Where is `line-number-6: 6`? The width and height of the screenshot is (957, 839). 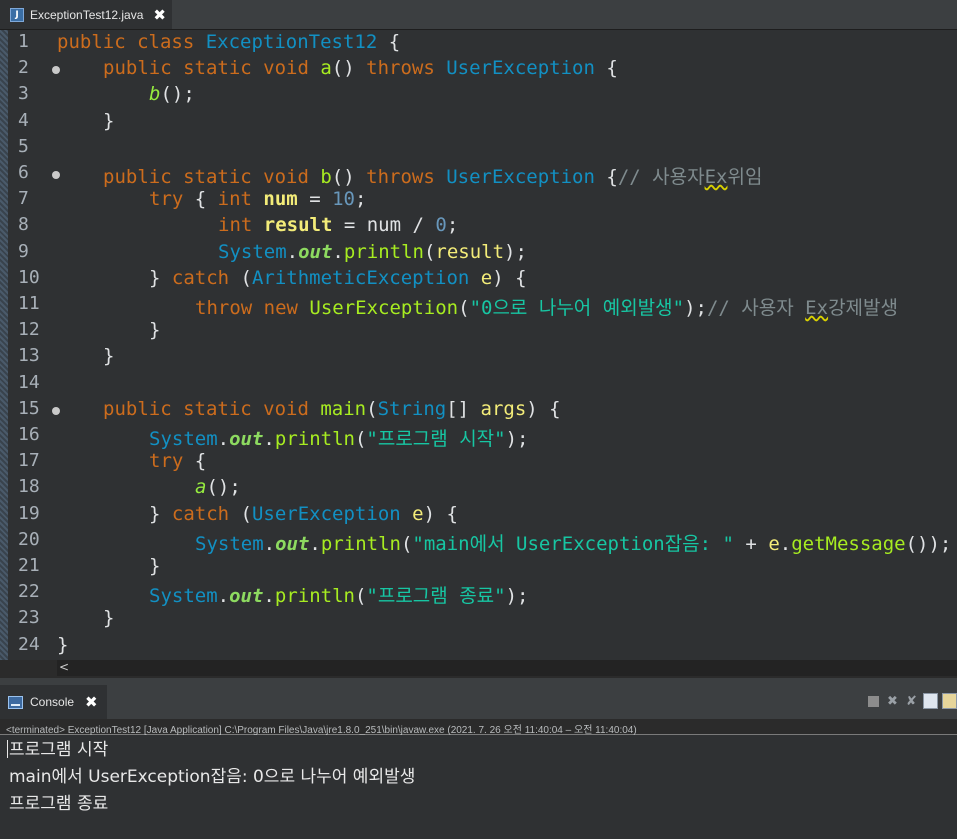 line-number-6: 6 is located at coordinates (23, 172).